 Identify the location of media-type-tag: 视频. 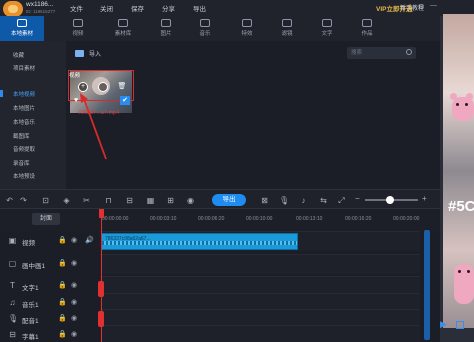
(75, 76).